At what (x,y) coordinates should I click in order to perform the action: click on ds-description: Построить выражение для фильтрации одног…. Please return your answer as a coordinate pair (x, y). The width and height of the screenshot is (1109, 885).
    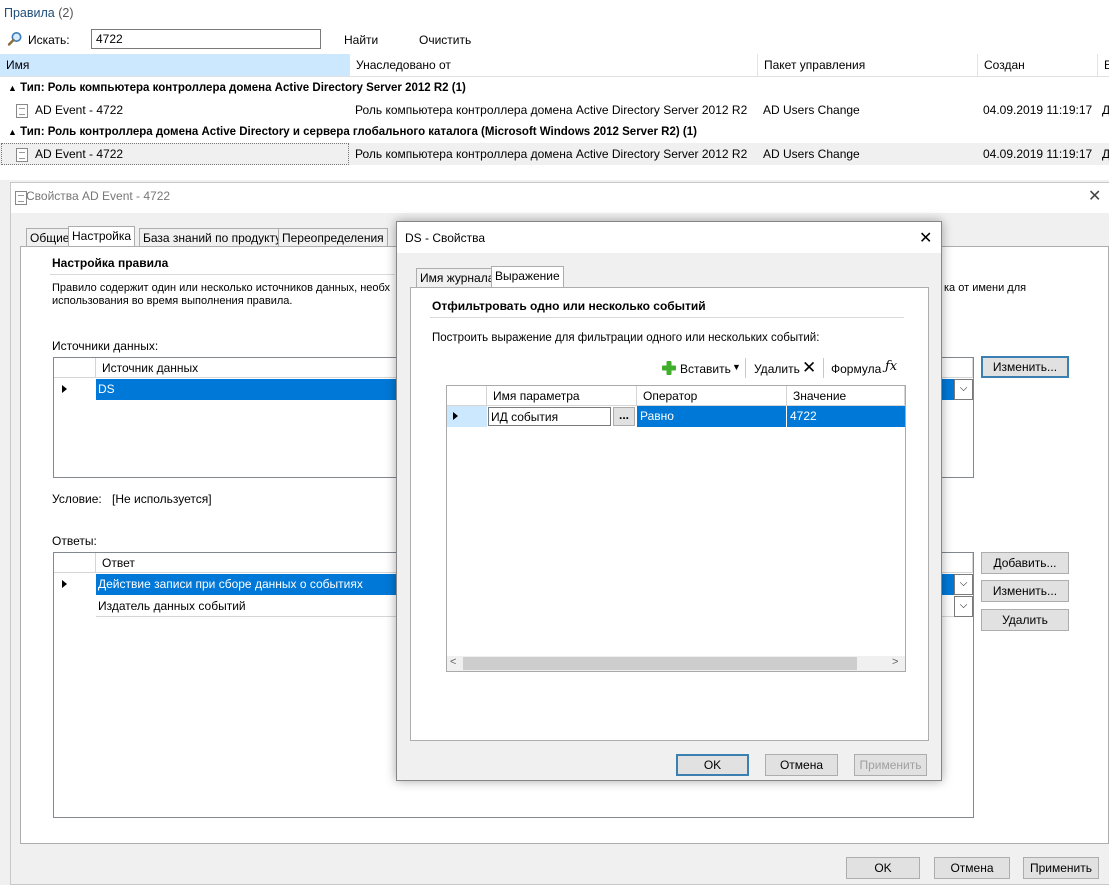
    Looking at the image, I should click on (626, 338).